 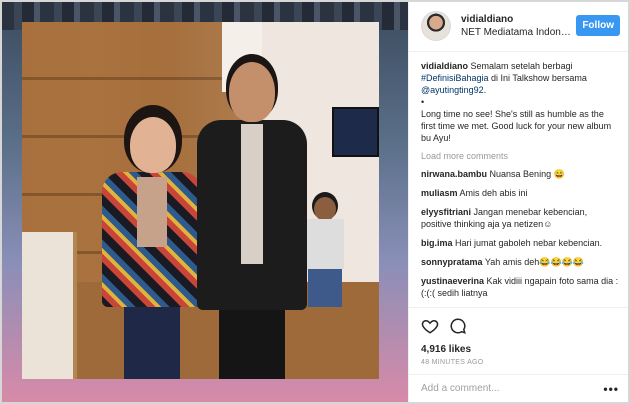 What do you see at coordinates (436, 25) in the screenshot?
I see `avatar` at bounding box center [436, 25].